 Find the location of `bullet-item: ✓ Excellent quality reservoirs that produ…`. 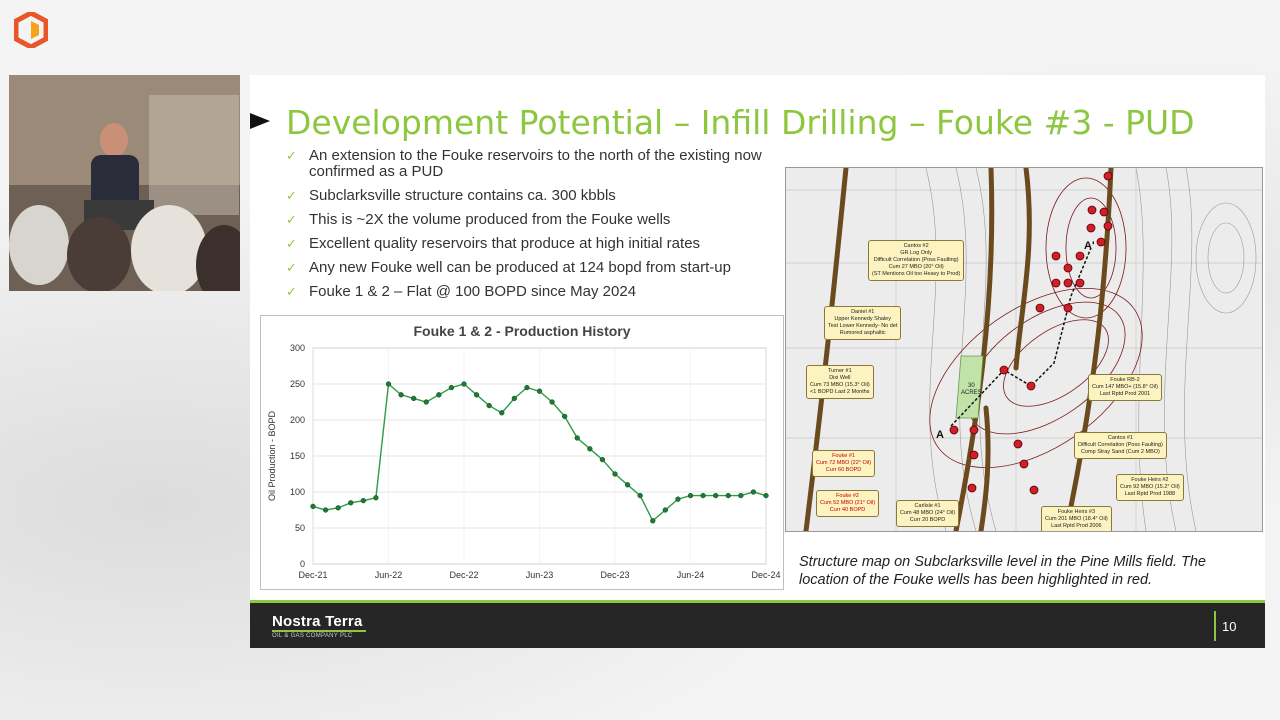

bullet-item: ✓ Excellent quality reservoirs that produ… is located at coordinates (493, 243).